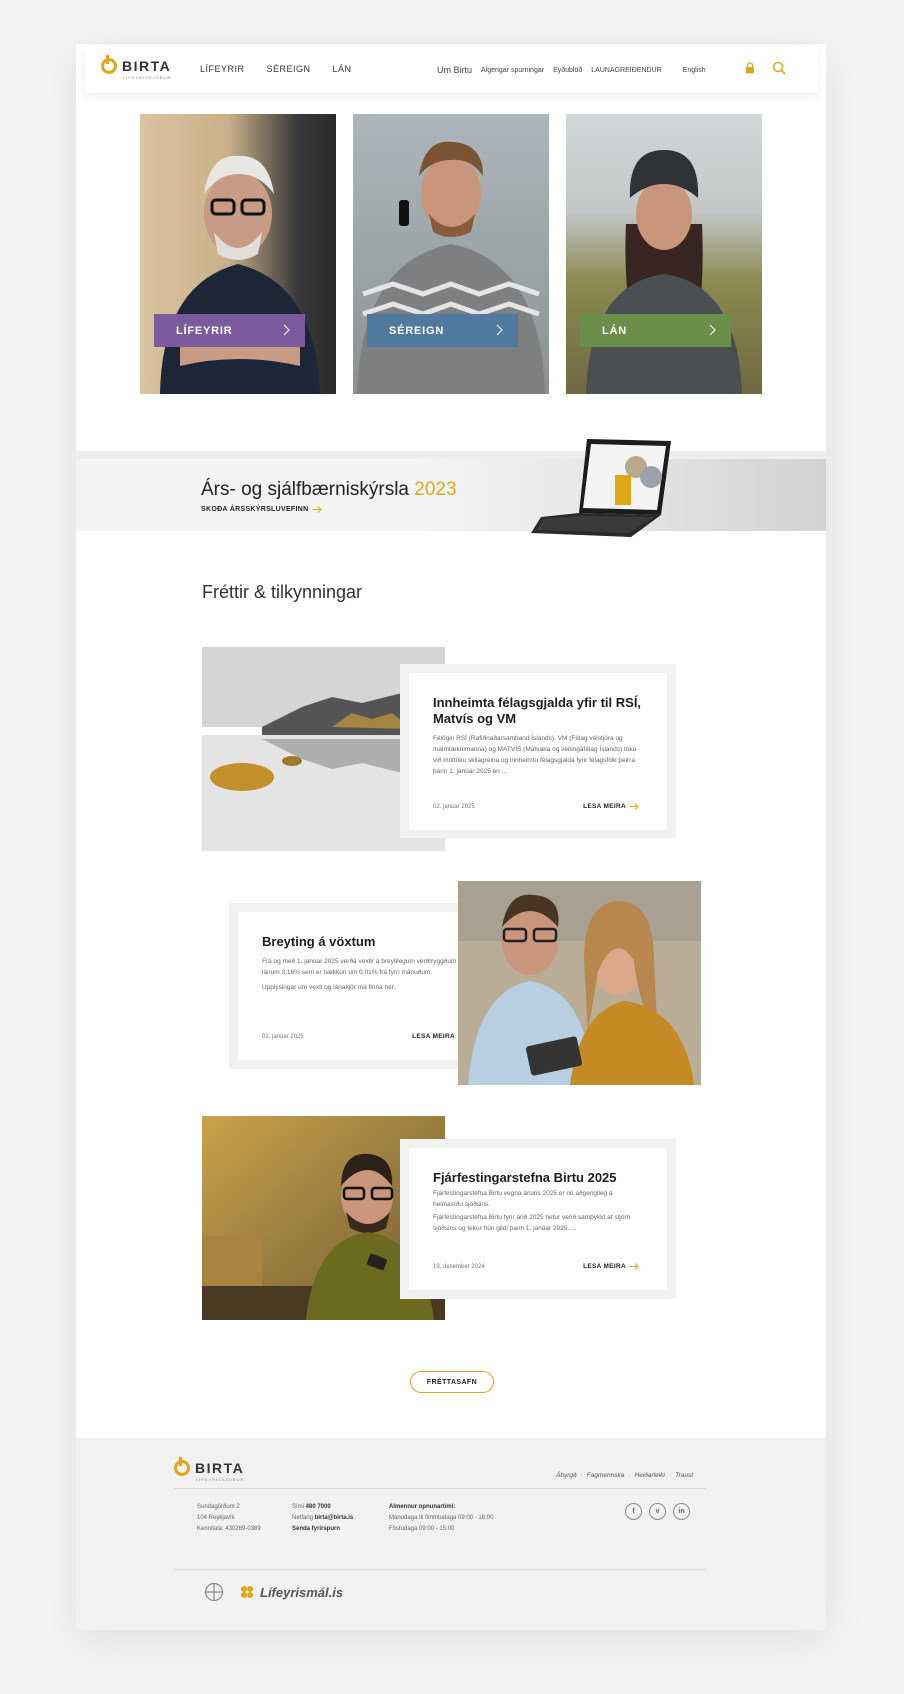 The image size is (904, 1694). What do you see at coordinates (334, 1518) in the screenshot?
I see `email-value: birta@birta.is` at bounding box center [334, 1518].